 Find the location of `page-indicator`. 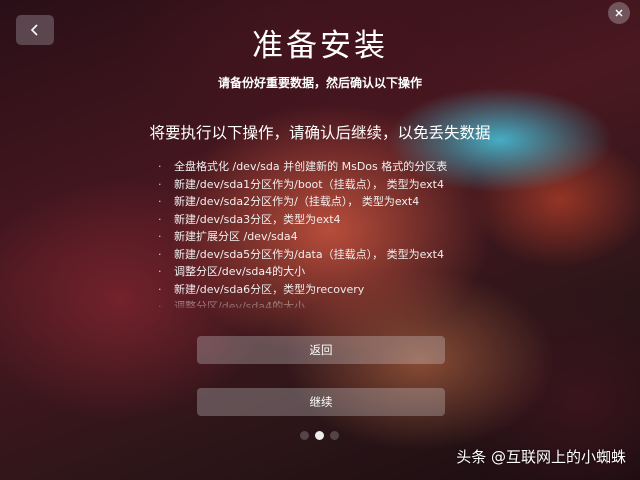

page-indicator is located at coordinates (319, 435).